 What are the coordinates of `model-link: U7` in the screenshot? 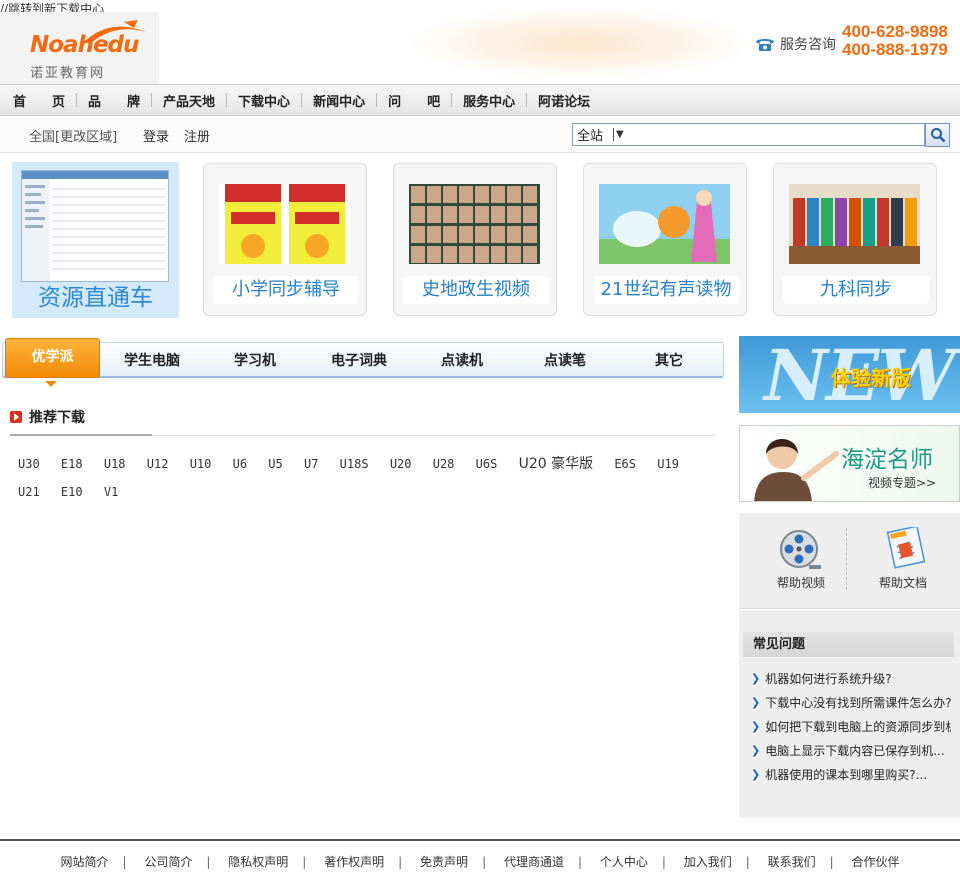 It's located at (311, 464).